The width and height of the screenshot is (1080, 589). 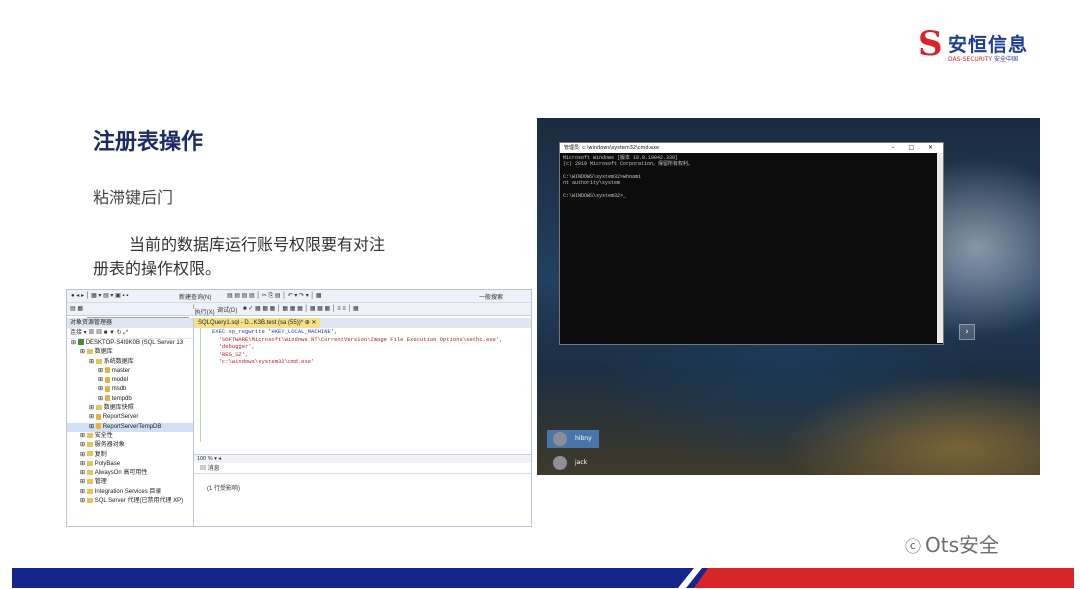 What do you see at coordinates (130, 436) in the screenshot?
I see `tree-node: ⊞ 安全性` at bounding box center [130, 436].